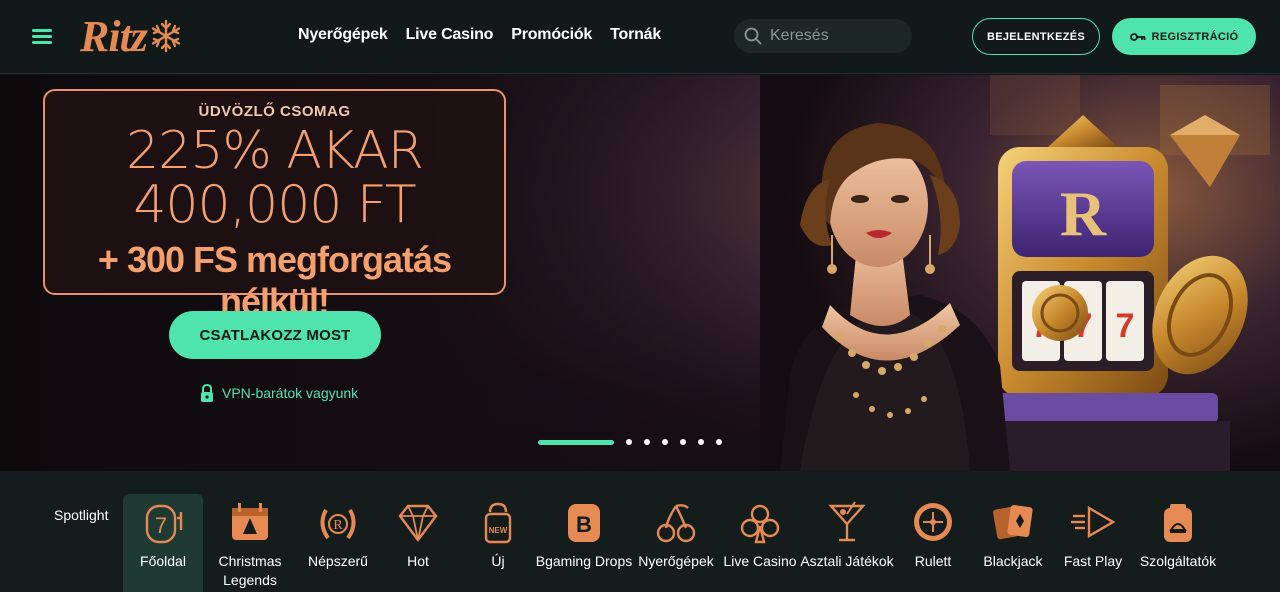 The image size is (1280, 592). I want to click on carousel-dots, so click(630, 442).